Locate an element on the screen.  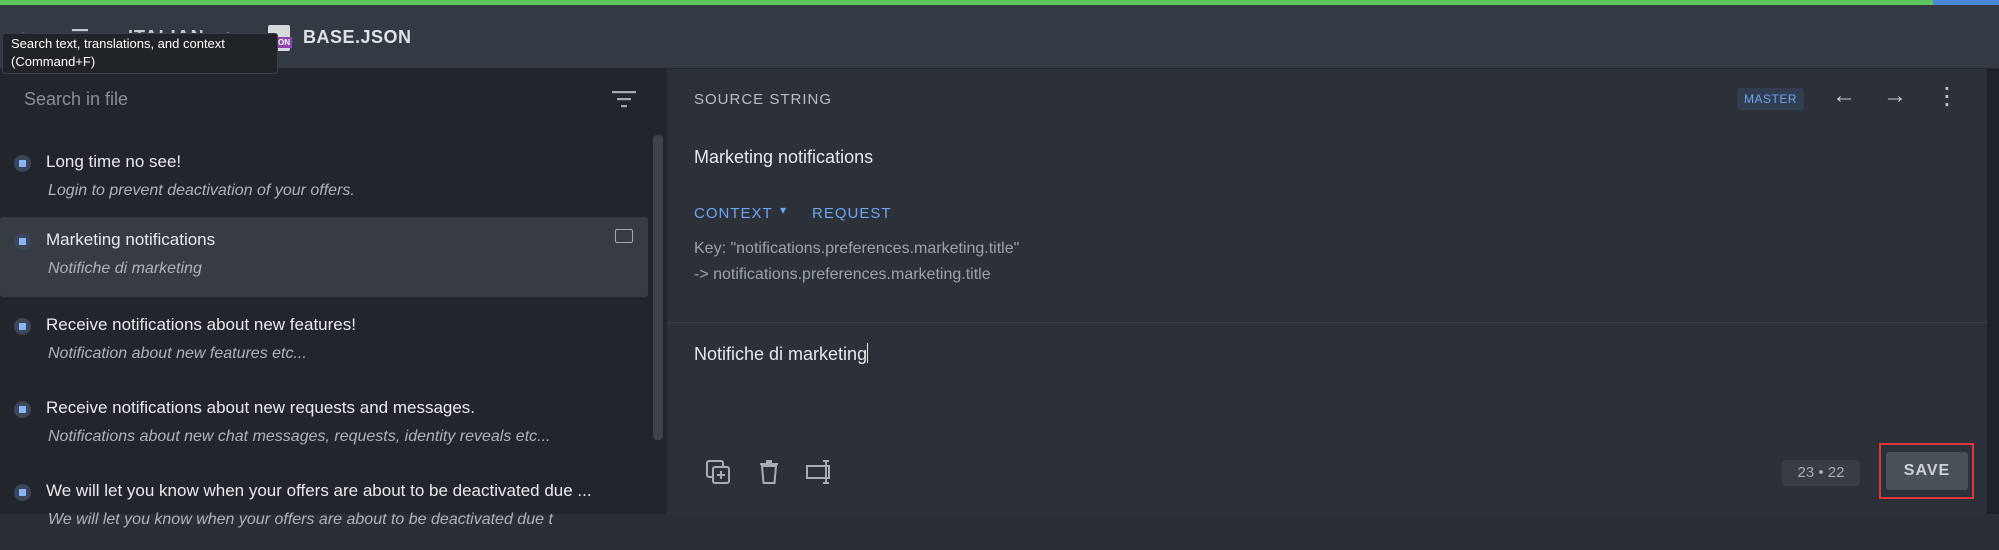
character-counter: 23 • 22 is located at coordinates (1821, 473).